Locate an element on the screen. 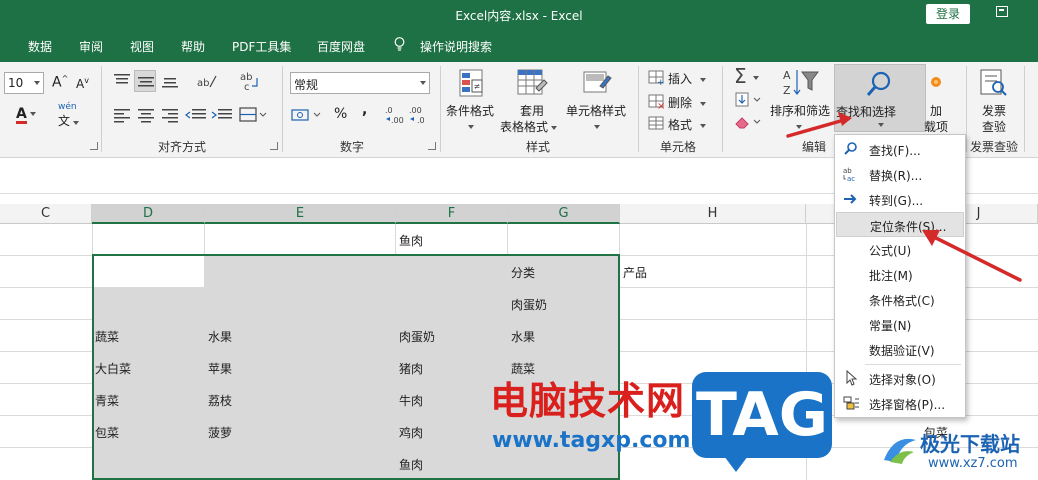 Image resolution: width=1038 pixels, height=480 pixels. cell-styles-button: 单元格样式 is located at coordinates (596, 117).